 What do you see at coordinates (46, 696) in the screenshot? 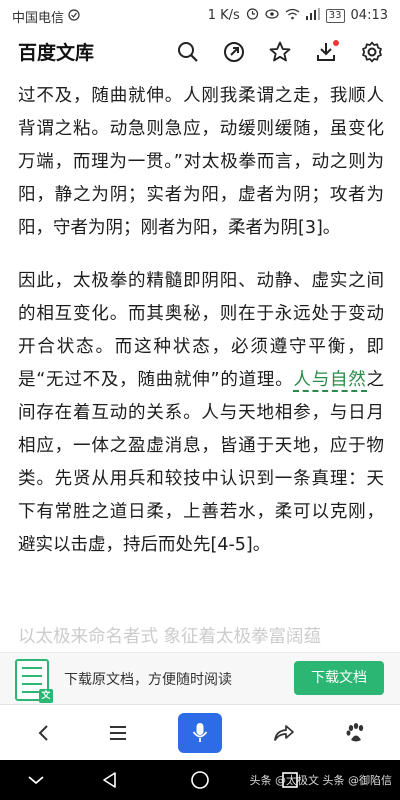
I see `doc-badge: 文` at bounding box center [46, 696].